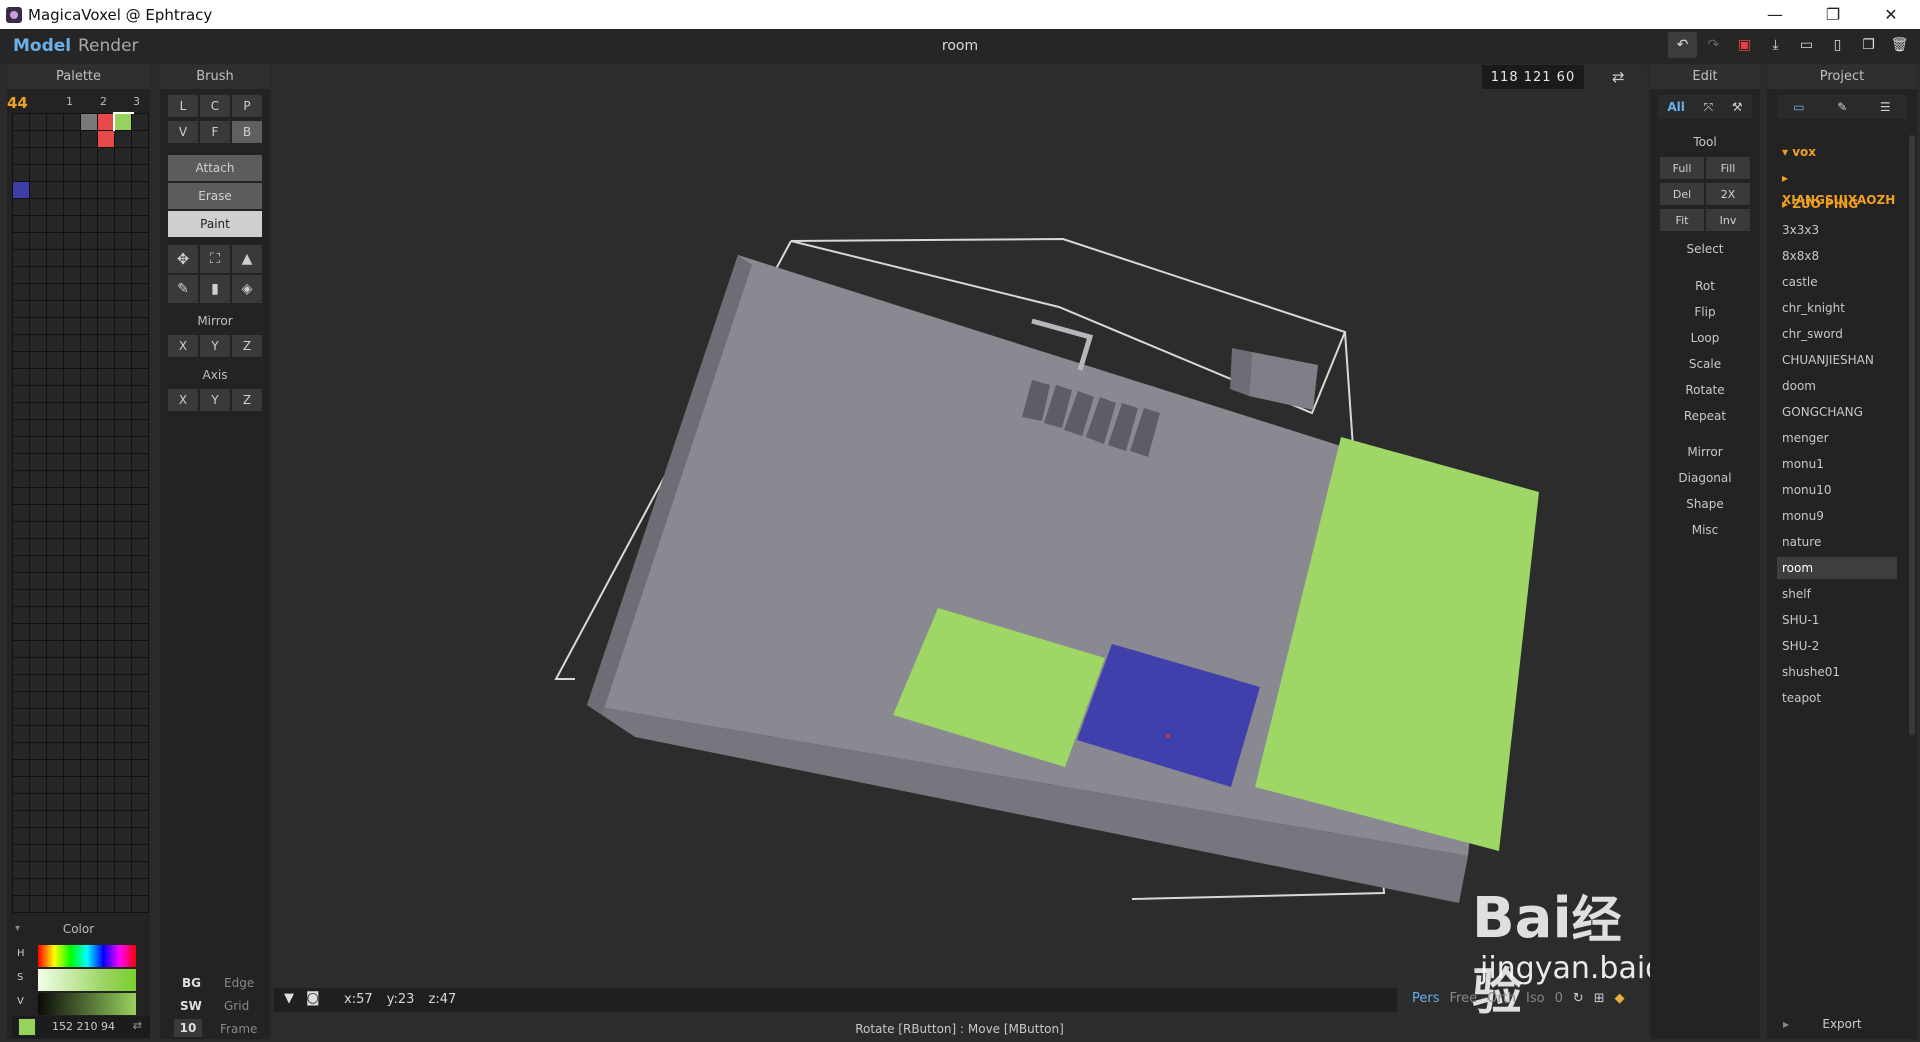 Image resolution: width=1920 pixels, height=1042 pixels. Describe the element at coordinates (247, 400) in the screenshot. I see `axis-z-button: Z` at that location.